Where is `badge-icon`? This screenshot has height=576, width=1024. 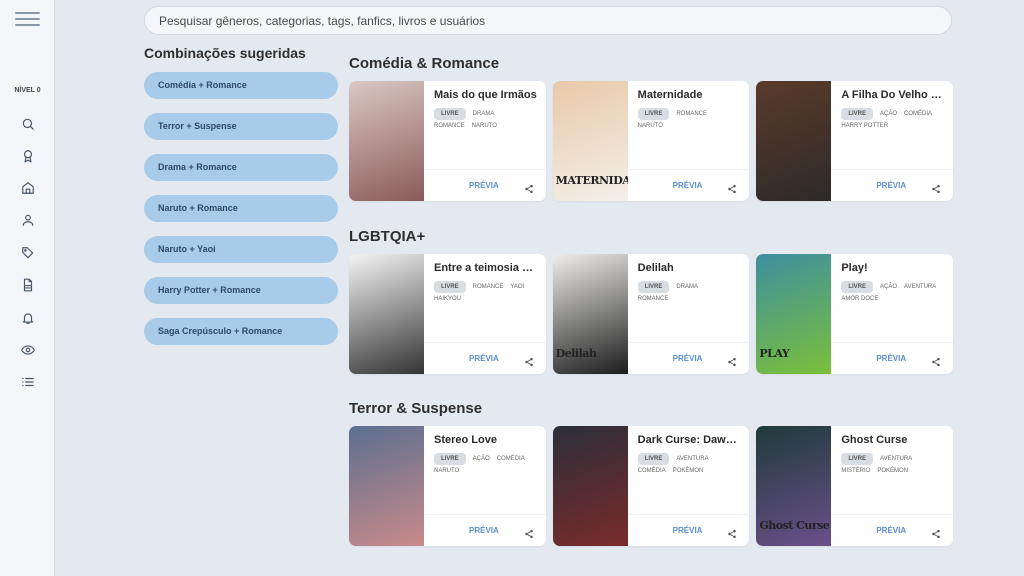 badge-icon is located at coordinates (28, 156).